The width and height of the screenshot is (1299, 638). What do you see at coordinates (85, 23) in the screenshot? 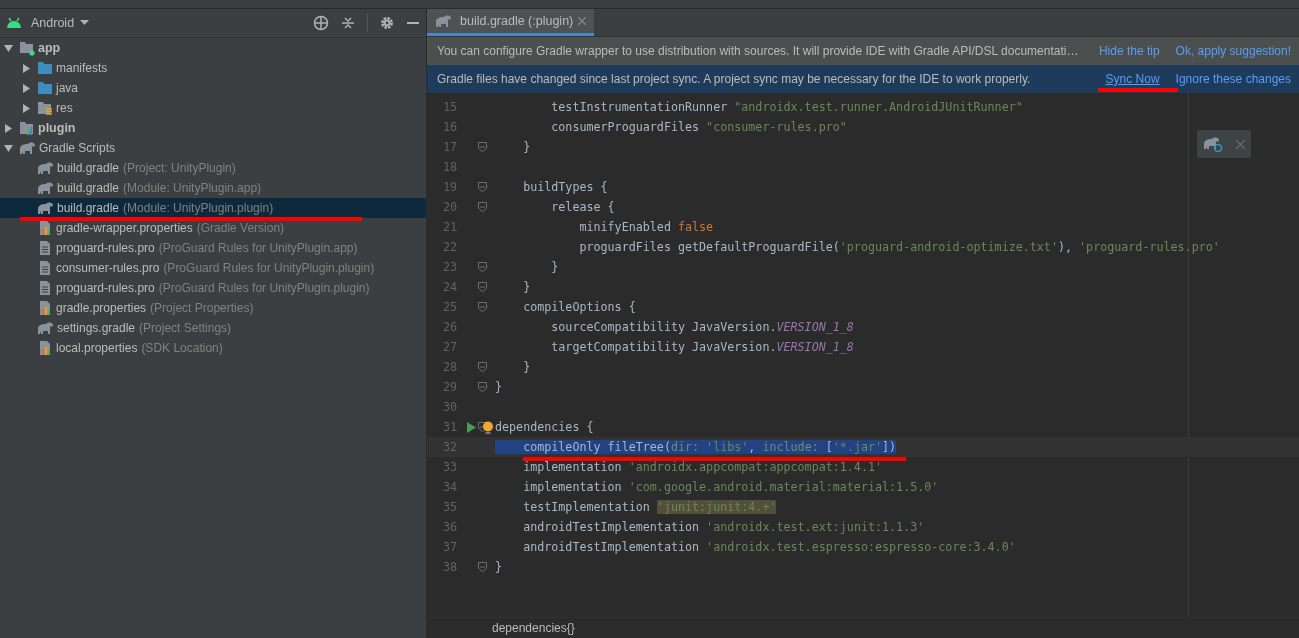
I see `caret-icon` at bounding box center [85, 23].